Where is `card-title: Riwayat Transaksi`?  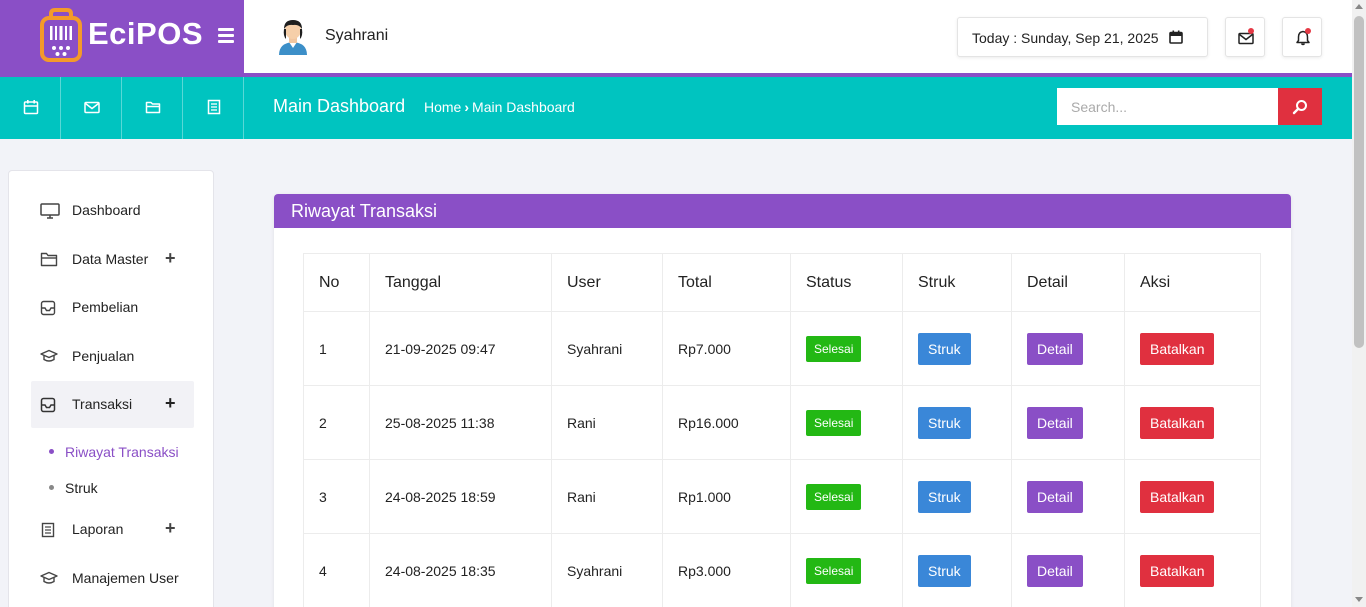
card-title: Riwayat Transaksi is located at coordinates (782, 211).